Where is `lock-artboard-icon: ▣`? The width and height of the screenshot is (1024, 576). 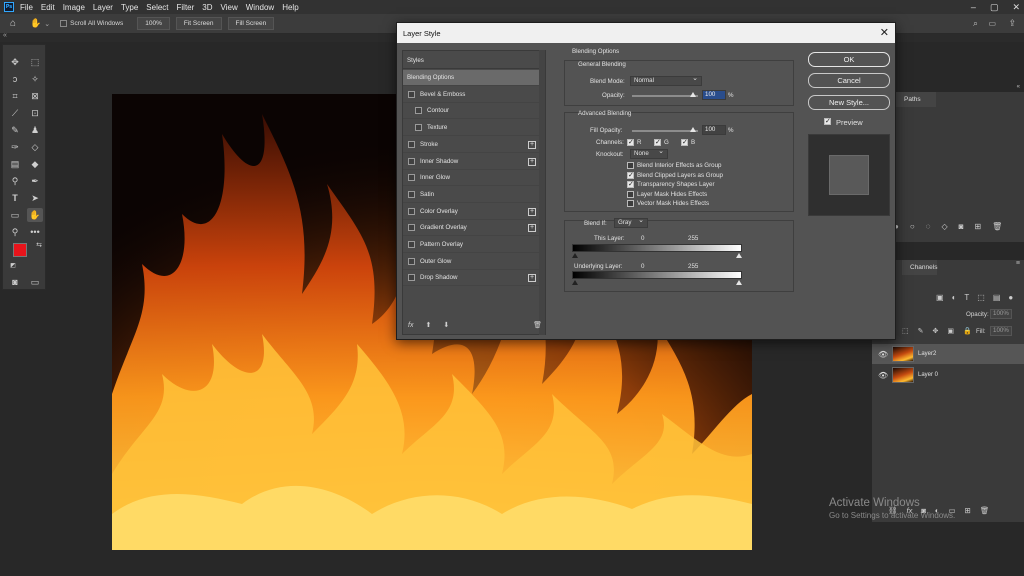 lock-artboard-icon: ▣ is located at coordinates (950, 331).